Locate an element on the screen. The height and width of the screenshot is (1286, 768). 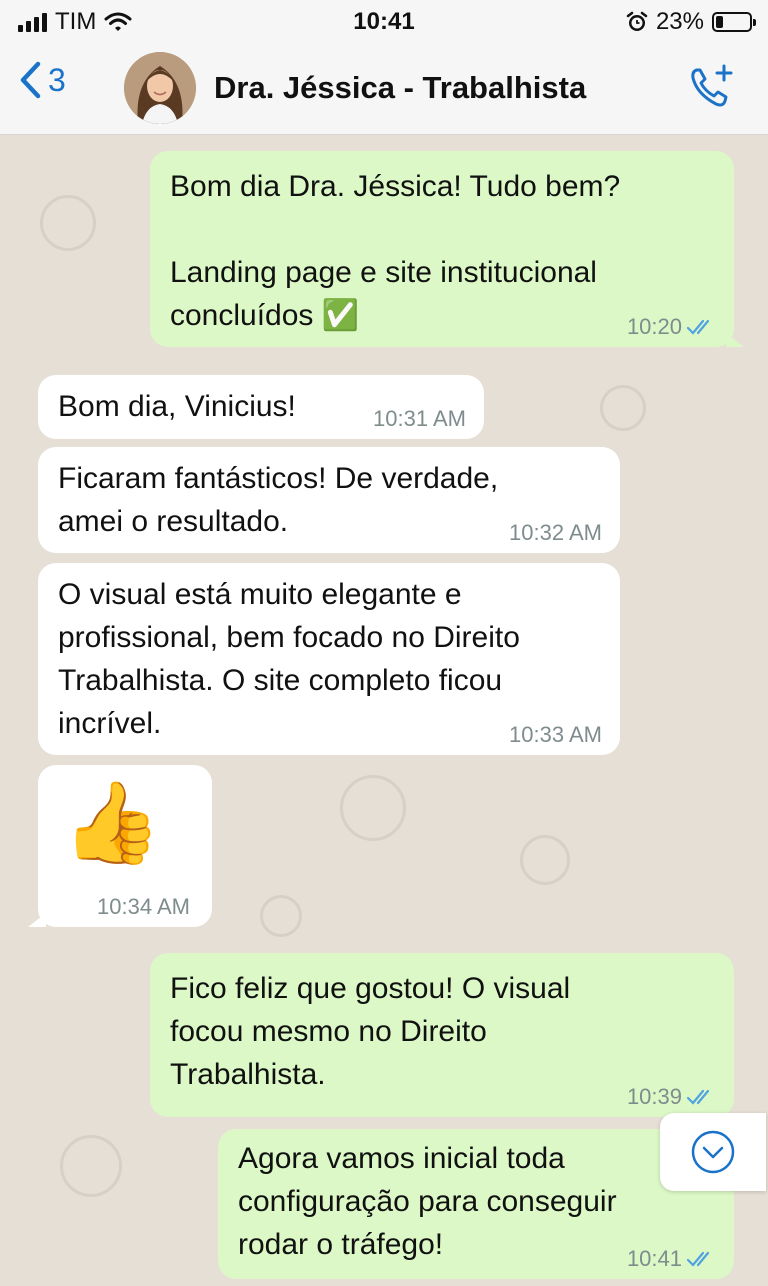
scroll-down-button is located at coordinates (713, 1152).